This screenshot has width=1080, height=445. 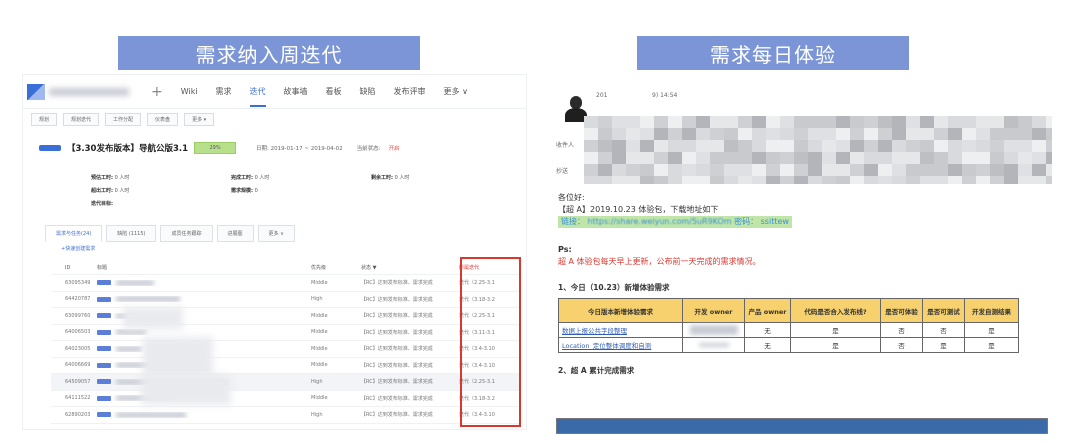 I want to click on th-merged: 代码是否合入发布线?, so click(x=835, y=310).